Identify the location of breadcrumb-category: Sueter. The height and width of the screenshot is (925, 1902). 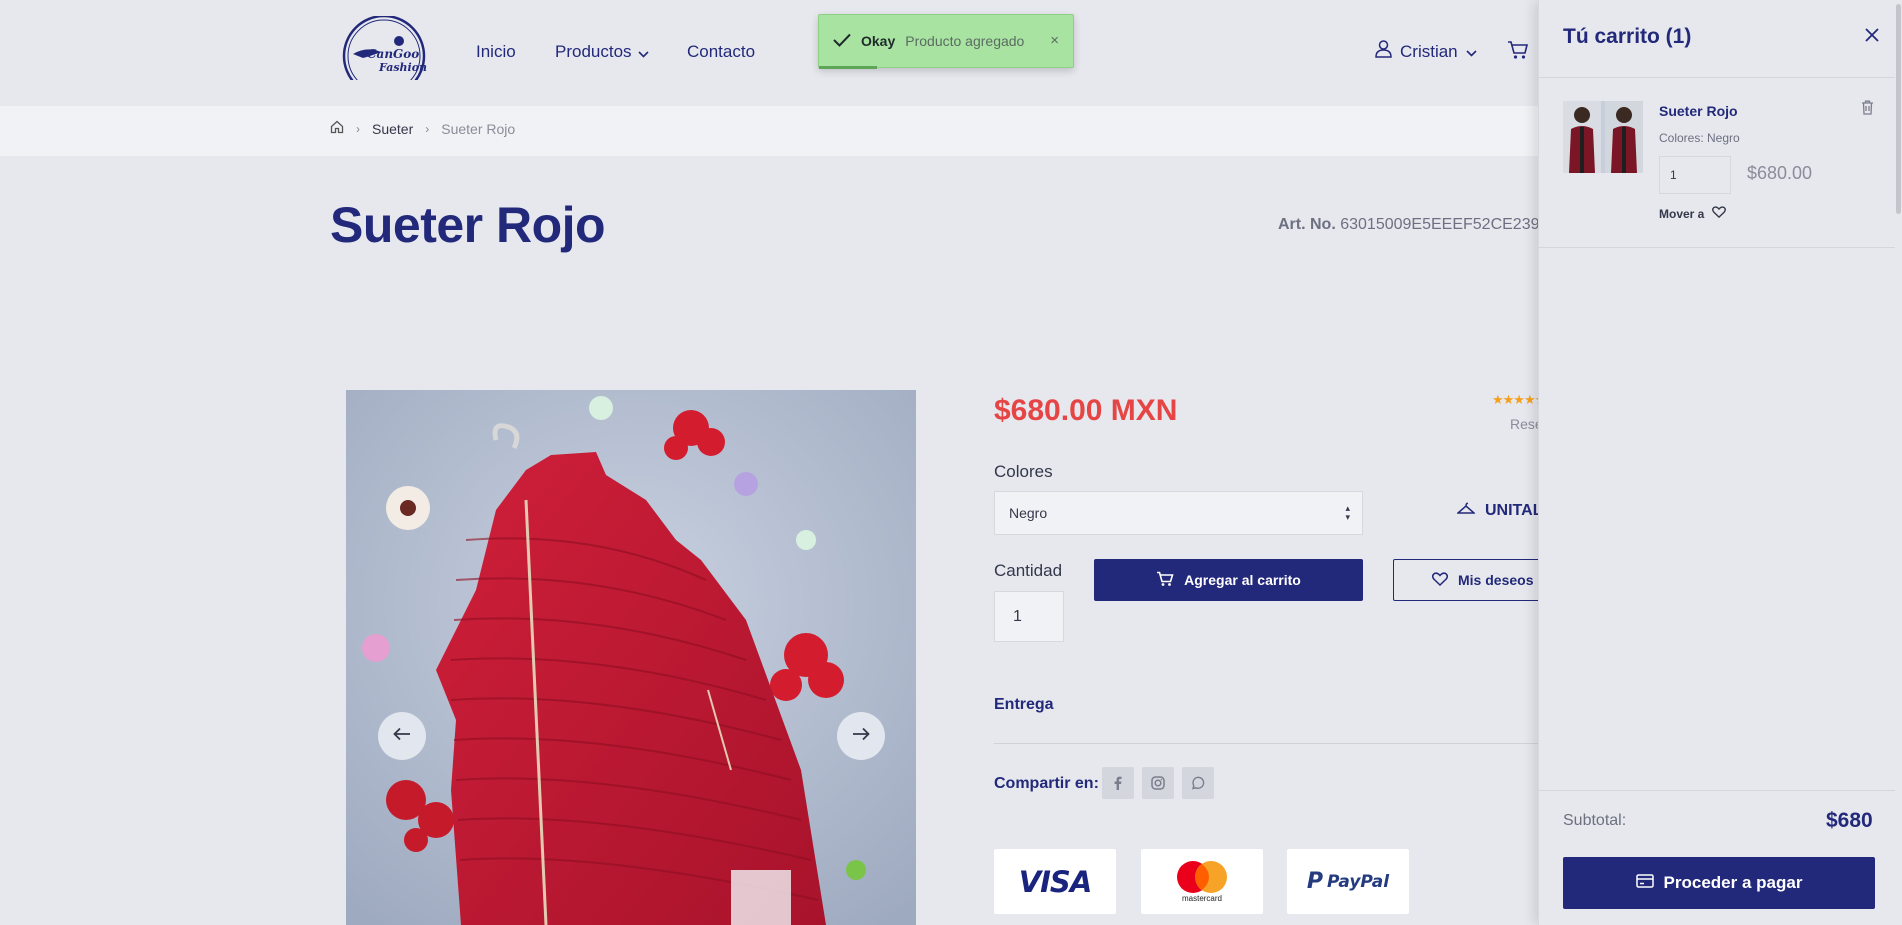
(392, 129).